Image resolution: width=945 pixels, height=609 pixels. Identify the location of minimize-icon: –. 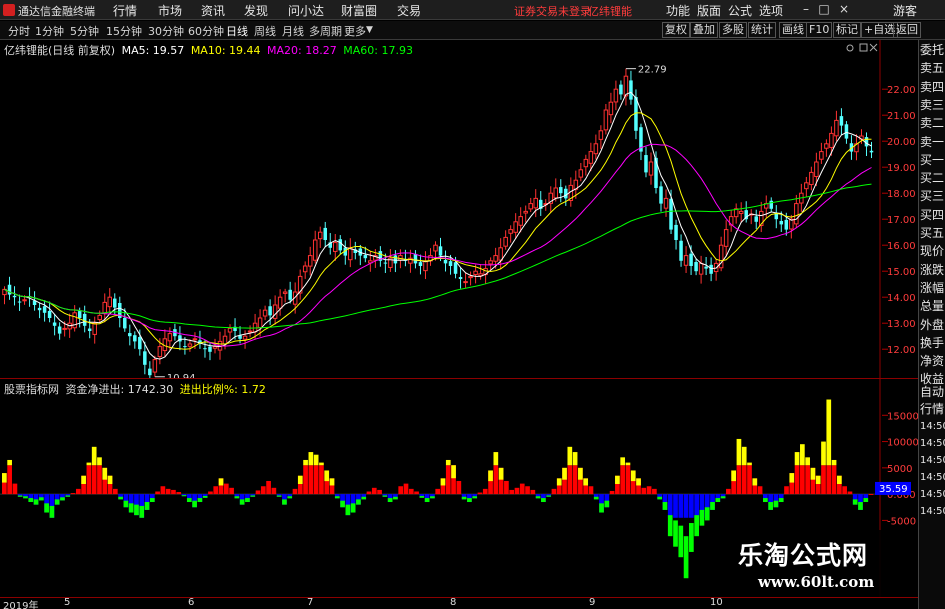
(806, 9).